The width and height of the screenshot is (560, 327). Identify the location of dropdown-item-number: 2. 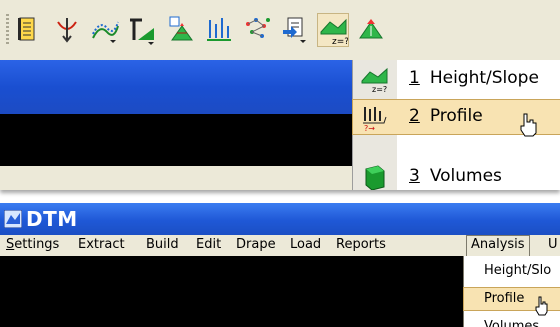
(414, 116).